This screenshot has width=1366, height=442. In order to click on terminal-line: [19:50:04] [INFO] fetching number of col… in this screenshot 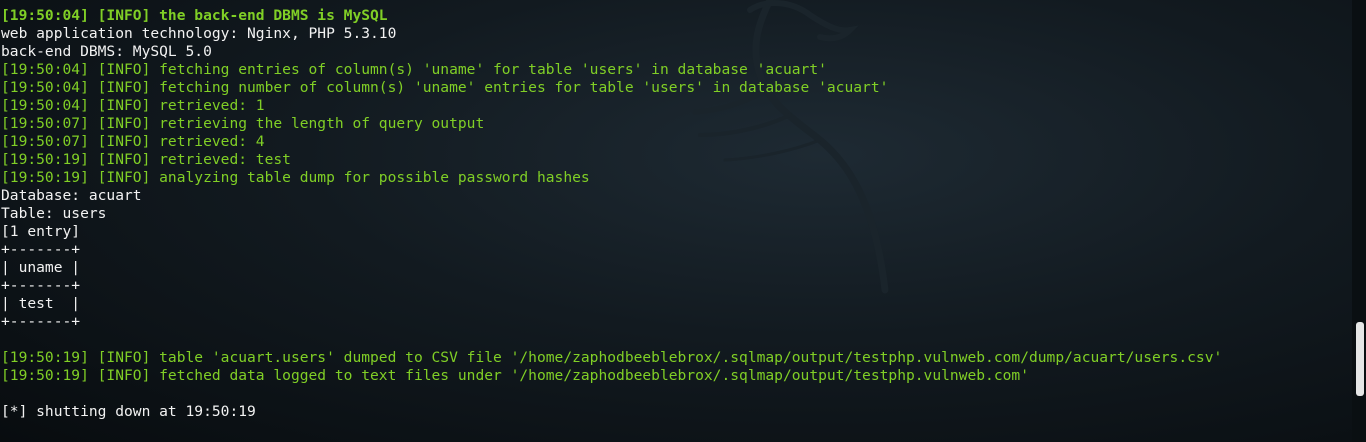, I will do `click(445, 87)`.